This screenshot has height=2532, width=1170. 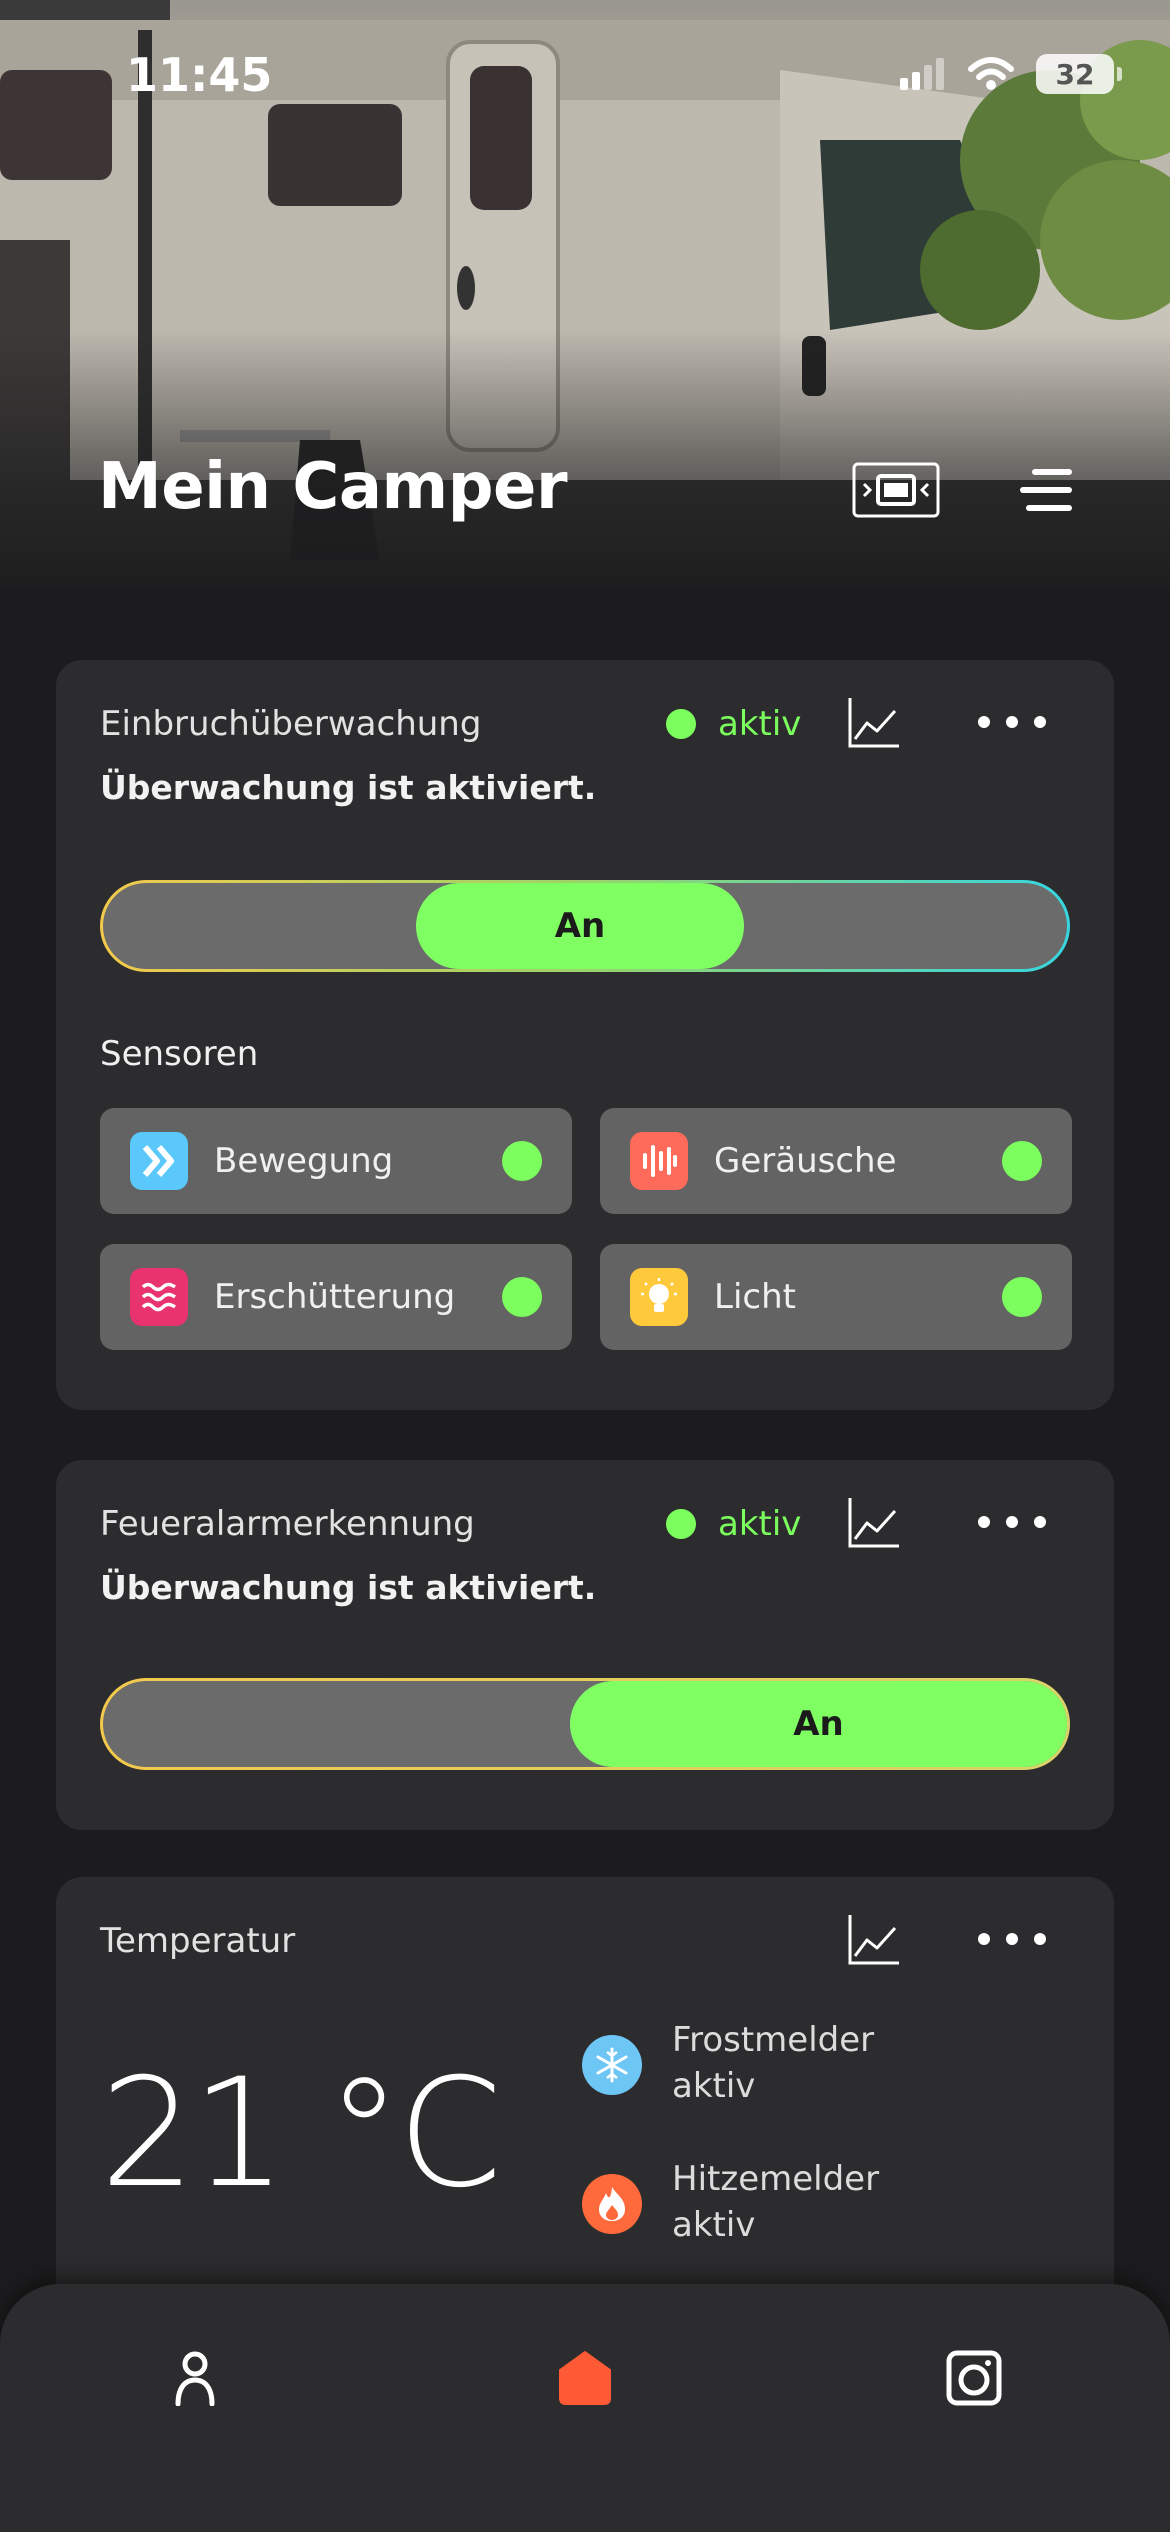 I want to click on heat-alarm: Hitzemelder aktiv, so click(x=730, y=2202).